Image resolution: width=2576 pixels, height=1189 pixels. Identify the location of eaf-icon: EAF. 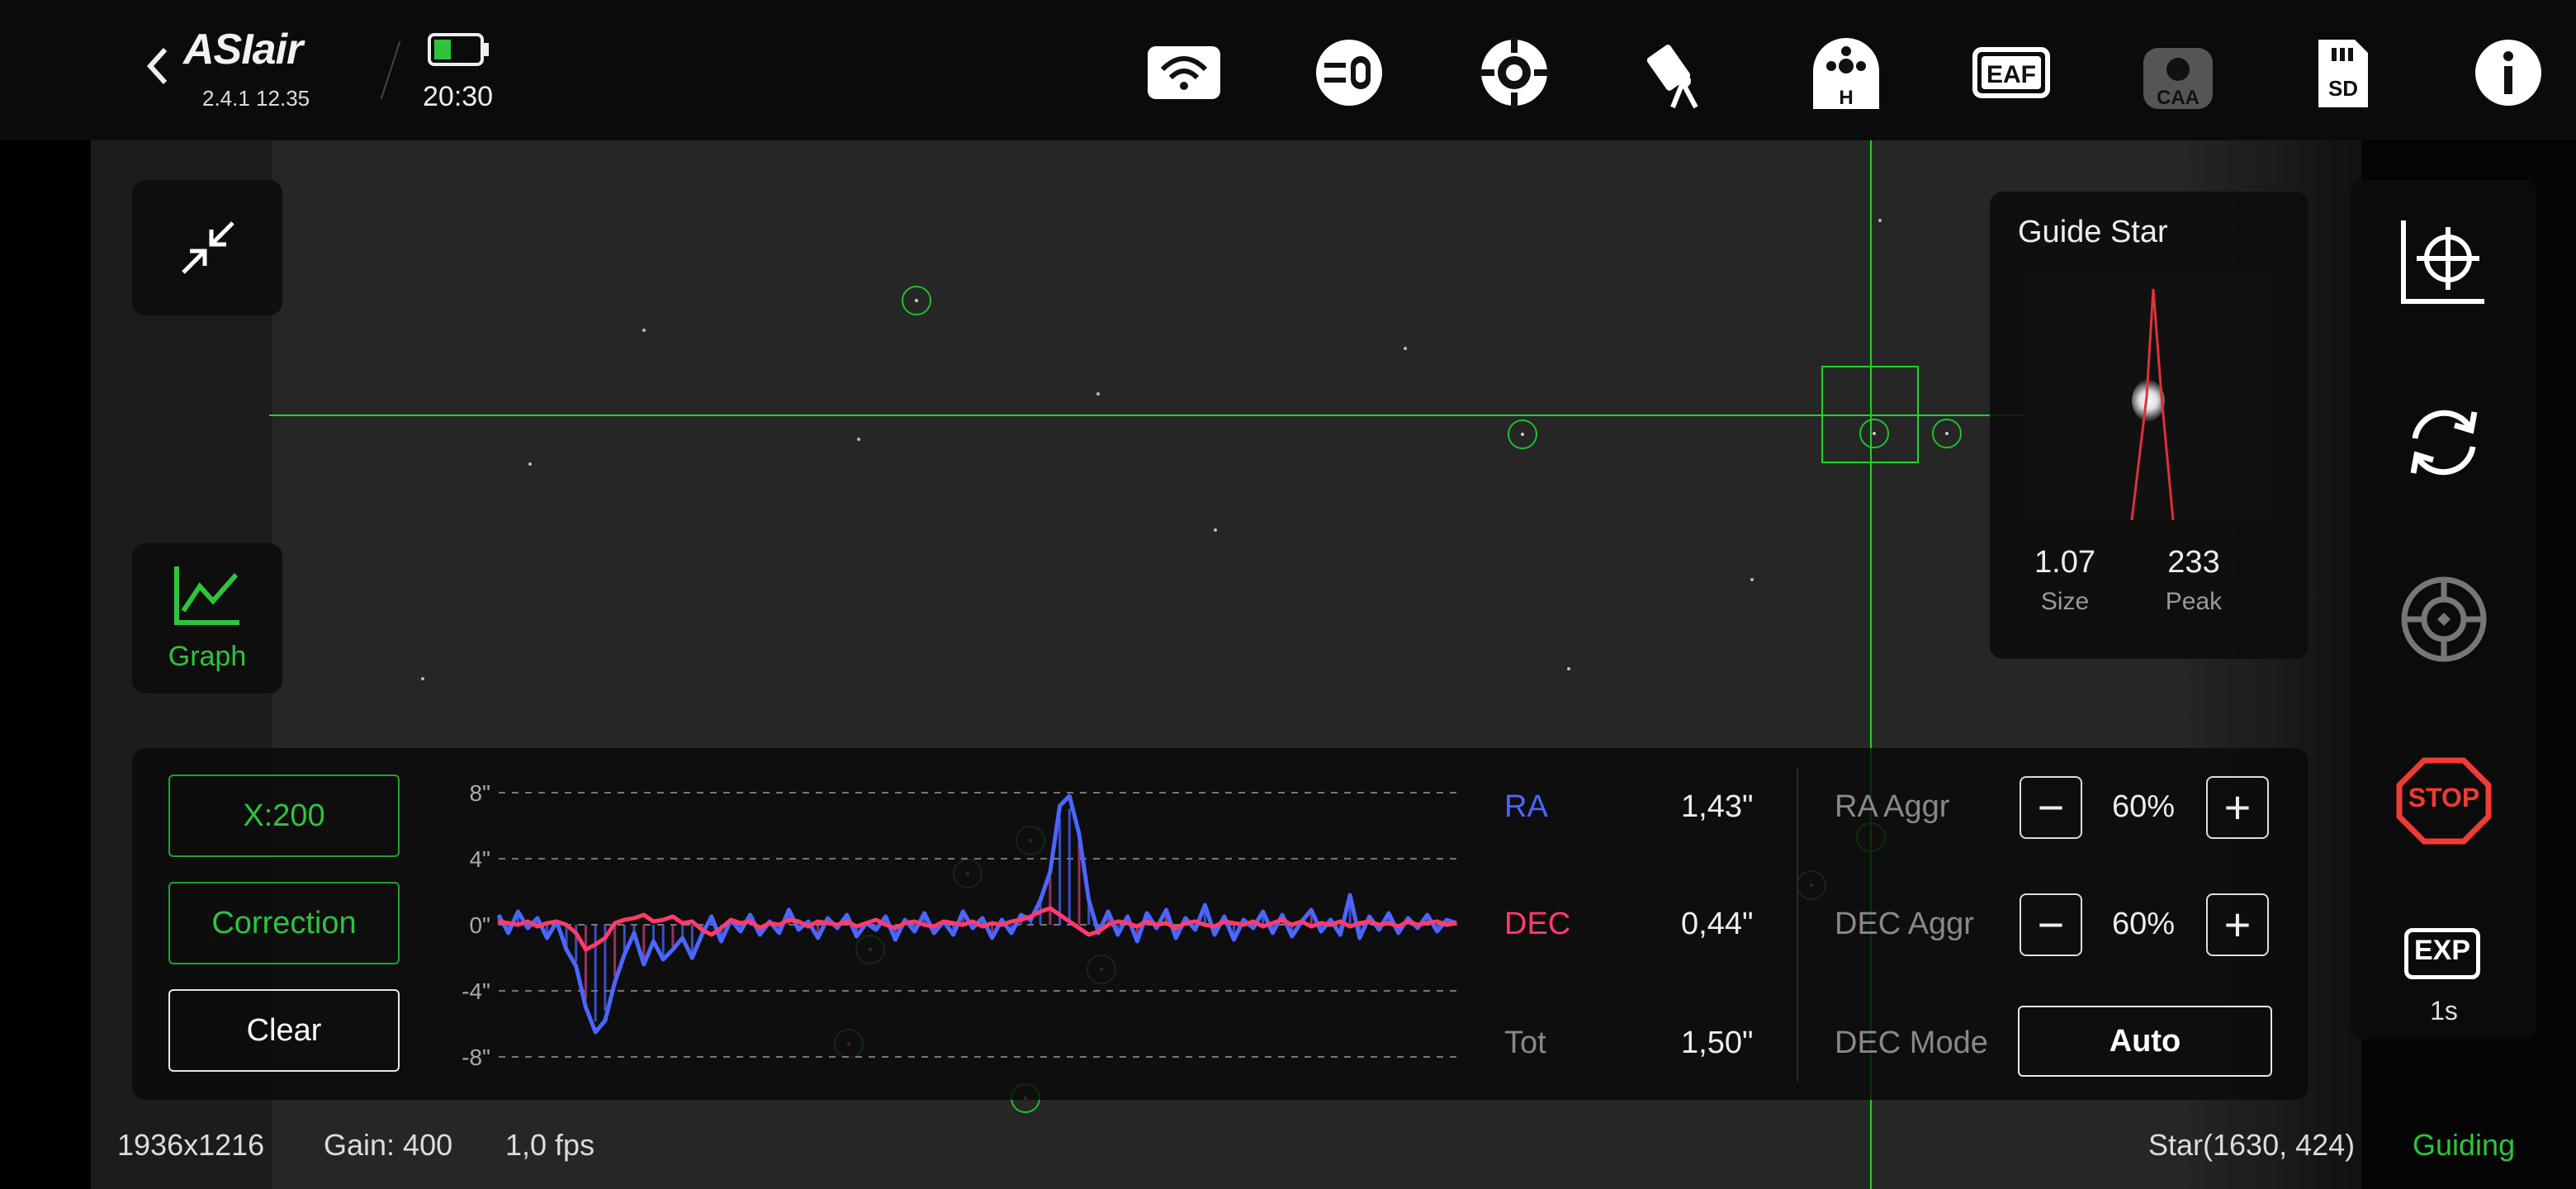
(2011, 72).